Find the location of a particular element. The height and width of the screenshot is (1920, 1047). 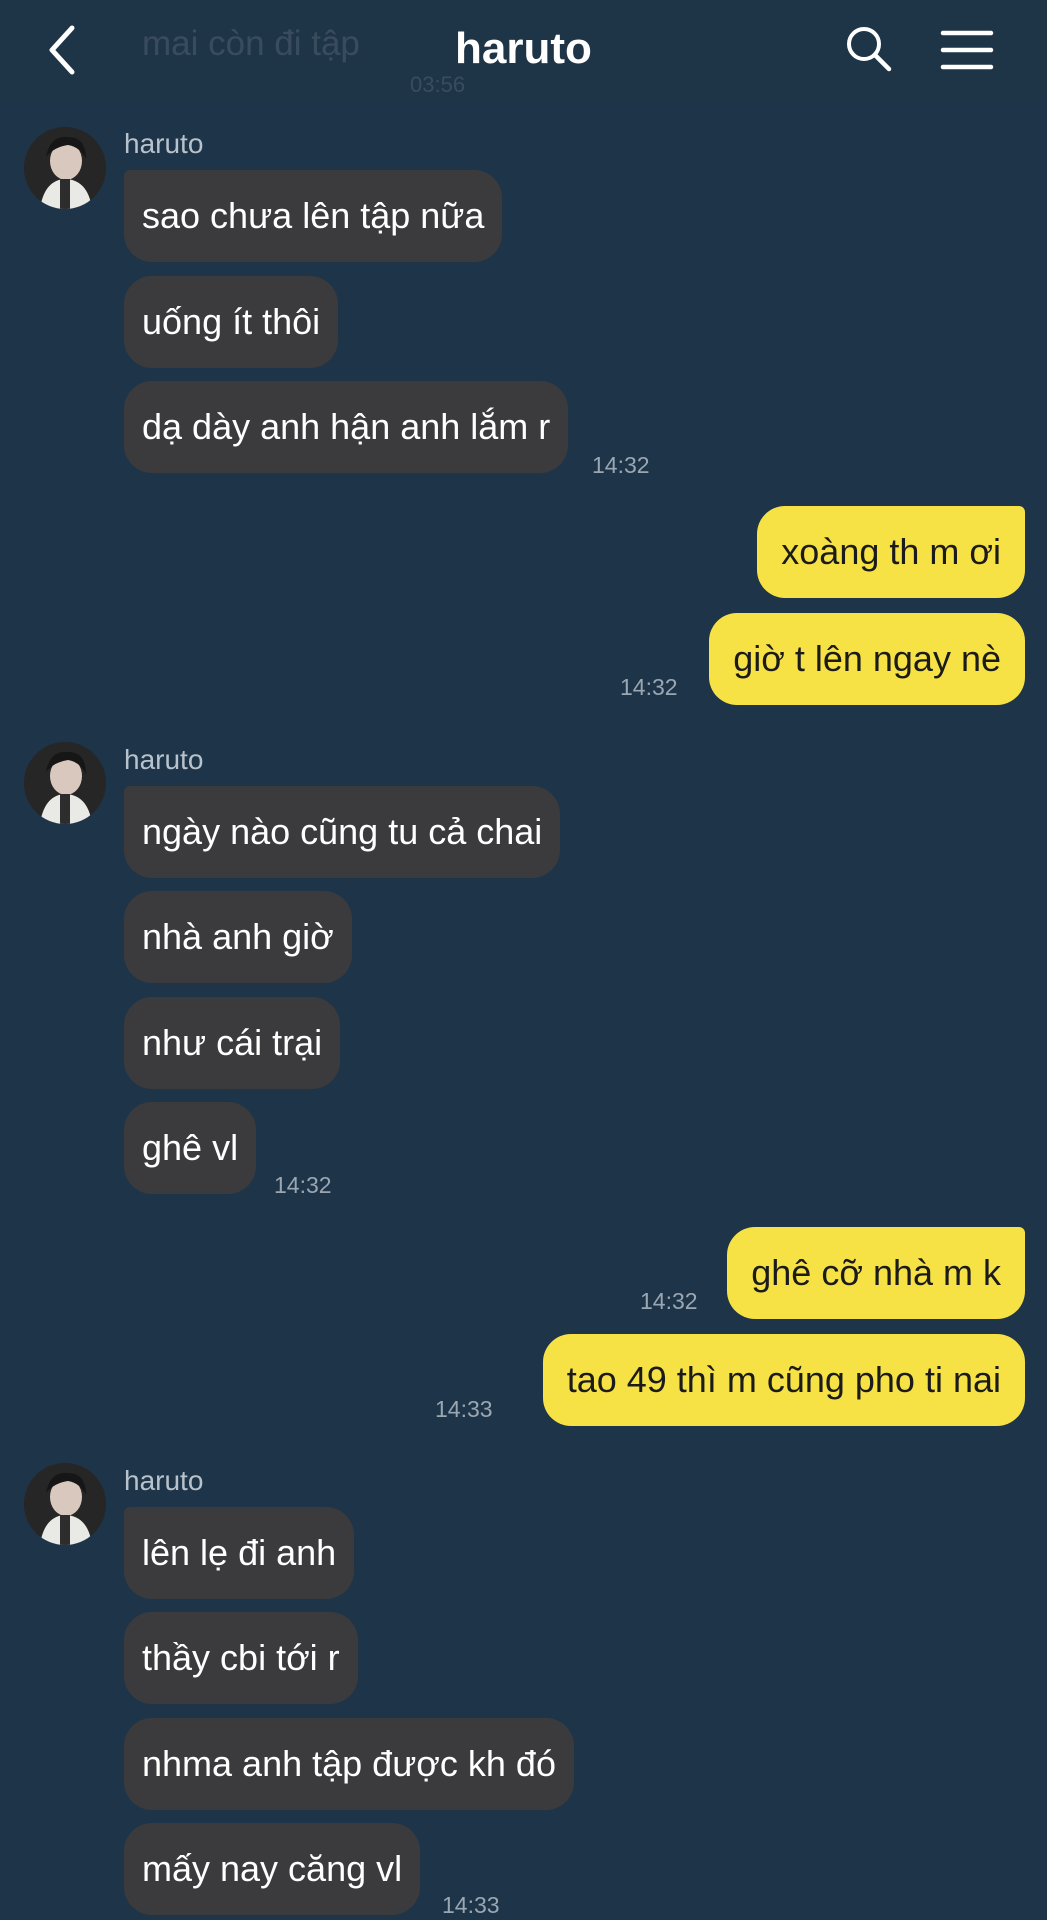

outgoing-message: xoàng th m ơi is located at coordinates (891, 552).